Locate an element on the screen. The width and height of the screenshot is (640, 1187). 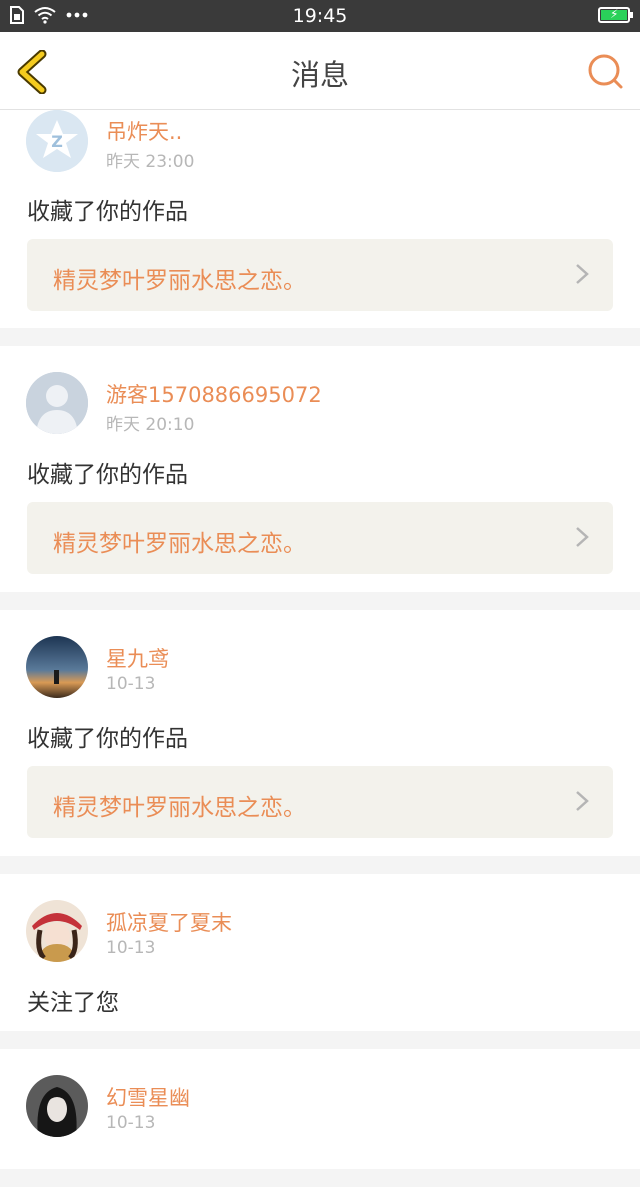
top-nav: 消息 is located at coordinates (320, 71).